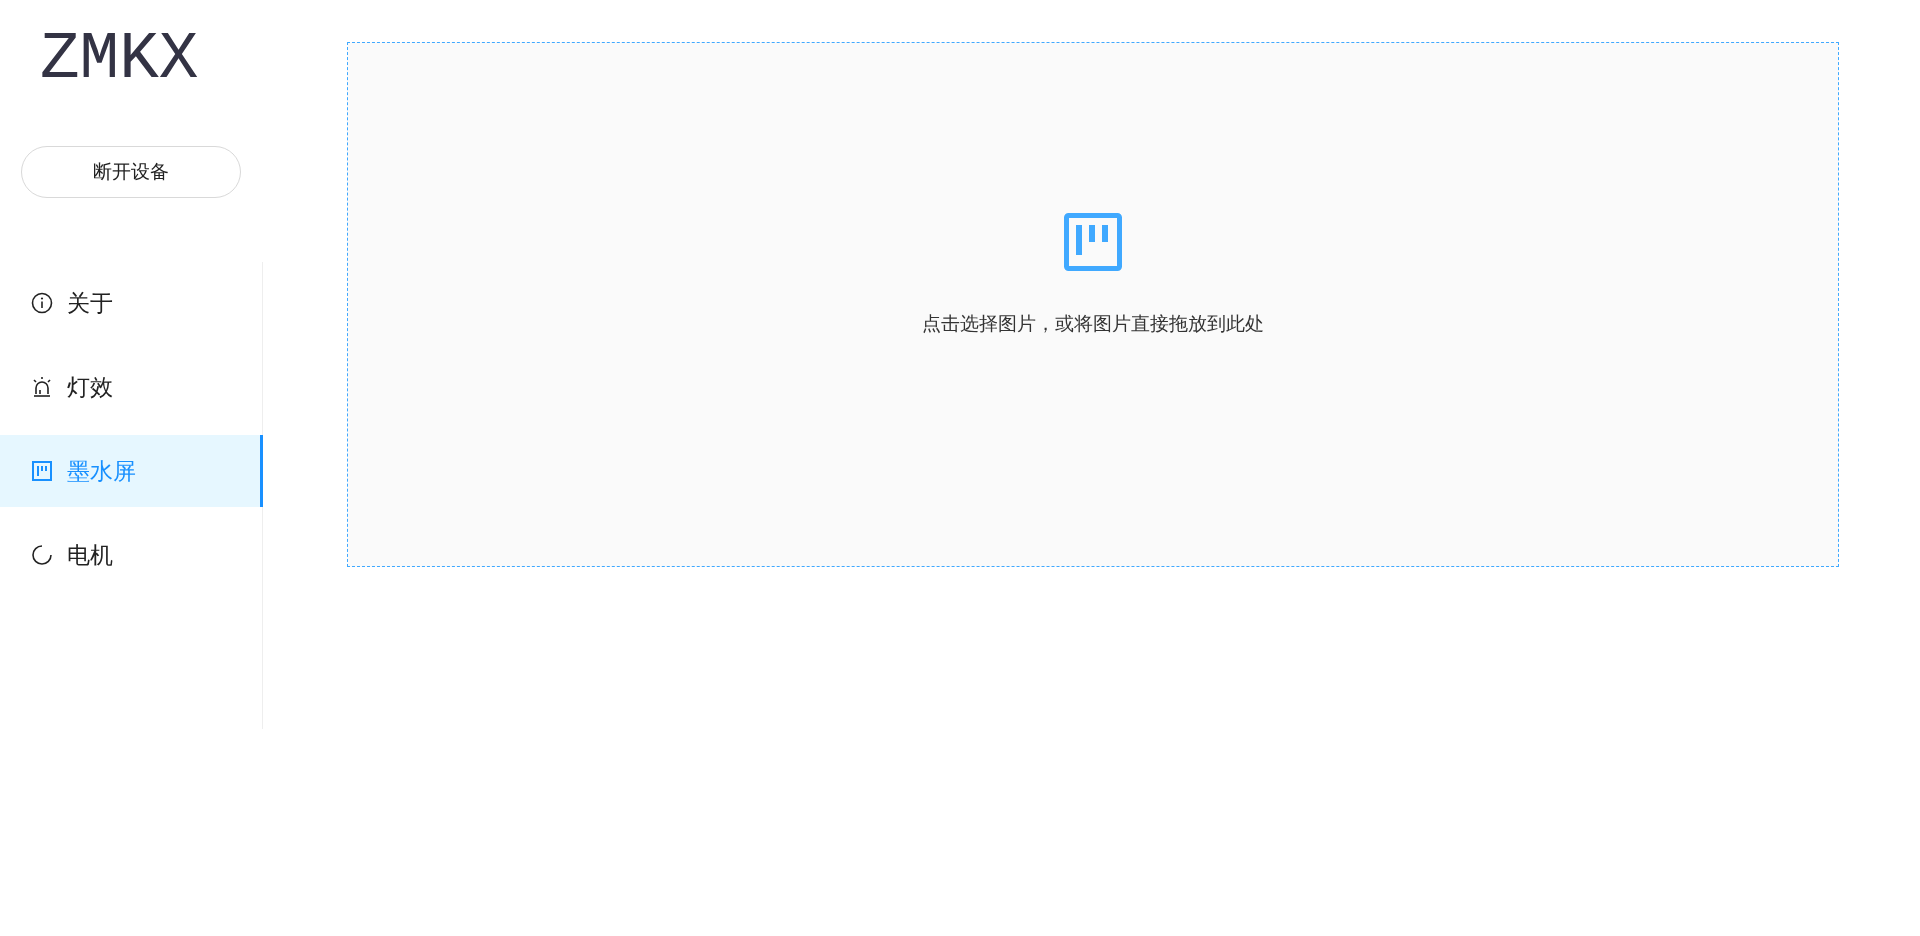 This screenshot has height=936, width=1920. I want to click on upload-hint: 点击选择图片，或将图片直接拖放到此处, so click(1093, 323).